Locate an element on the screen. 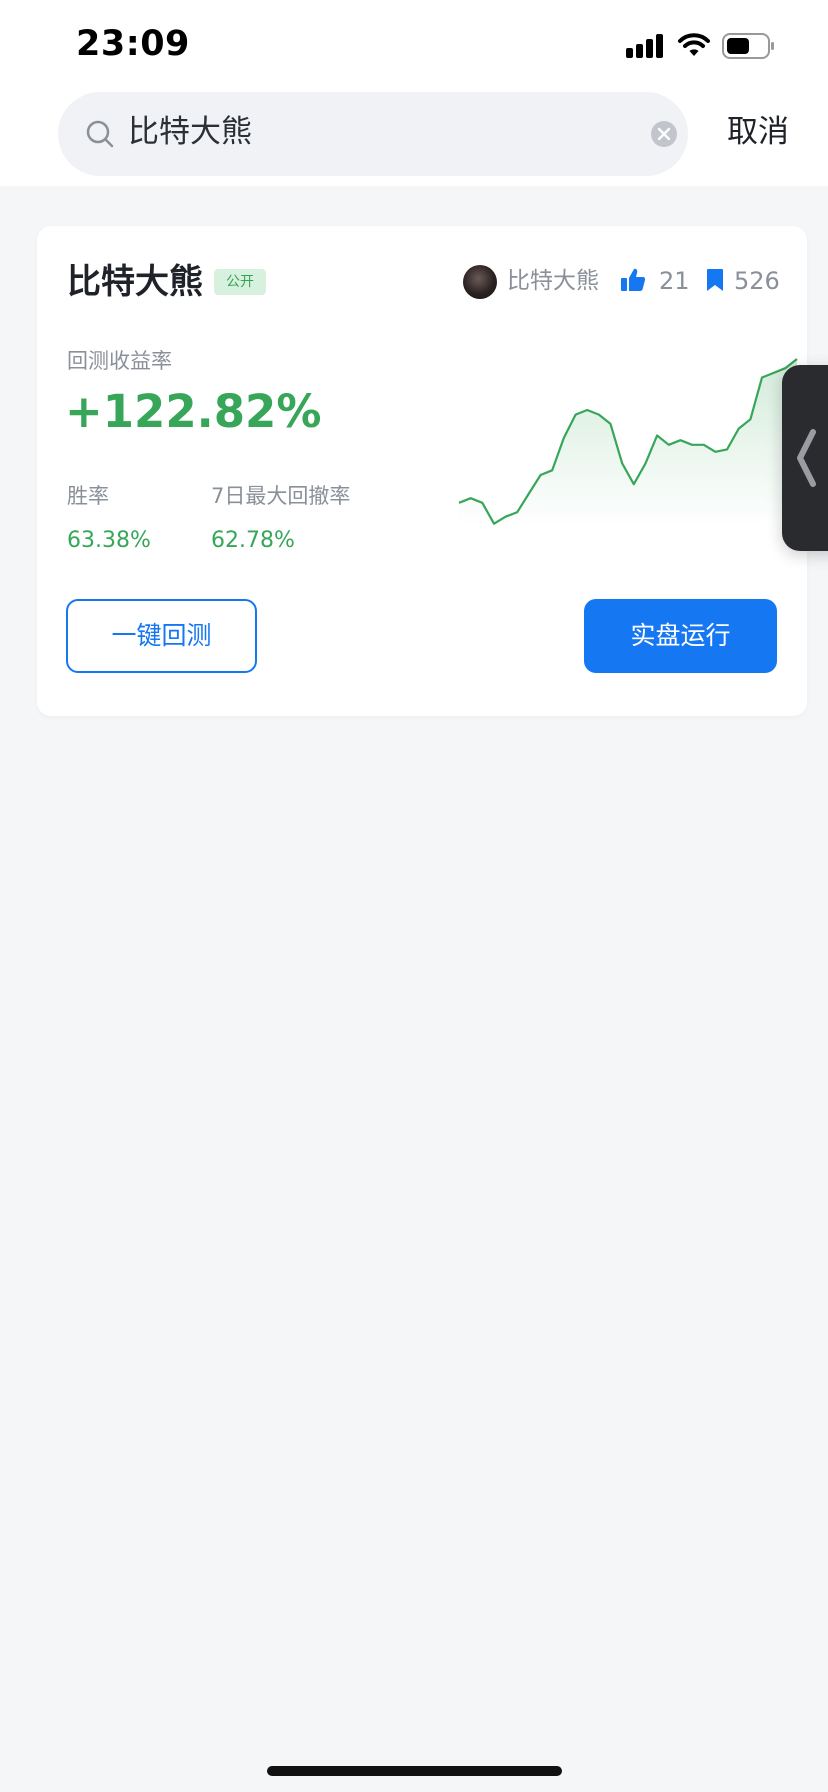  backtest-button: 一键回测 is located at coordinates (161, 636).